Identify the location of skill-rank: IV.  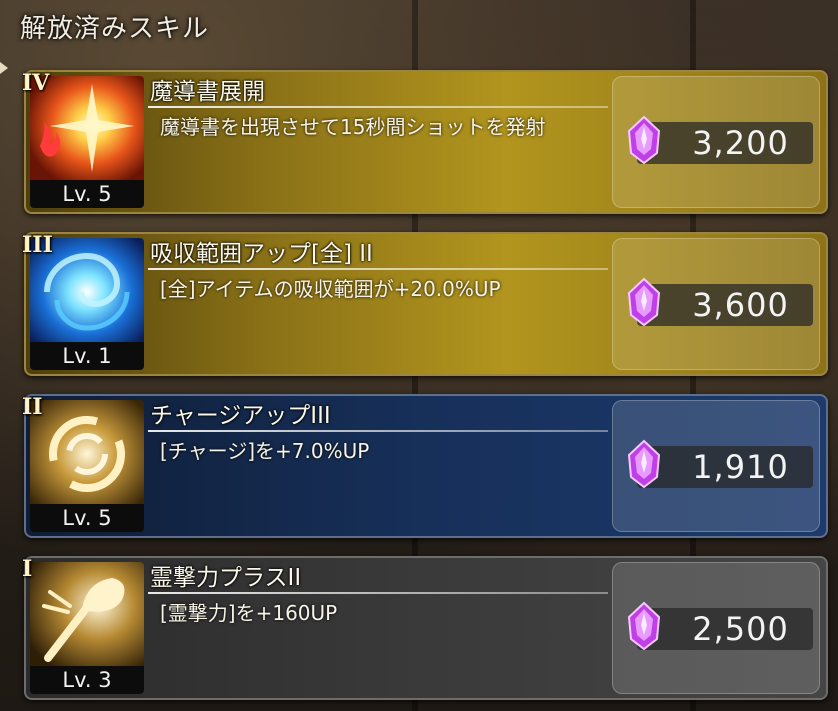
(36, 83).